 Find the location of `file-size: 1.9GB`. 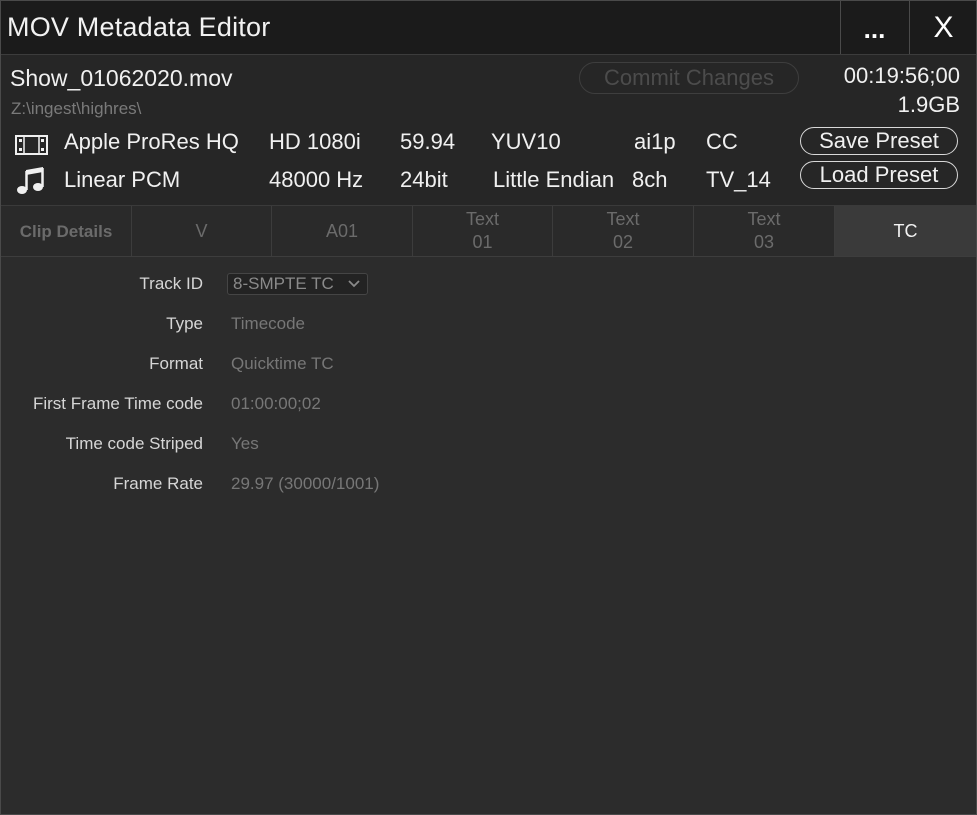

file-size: 1.9GB is located at coordinates (928, 104).